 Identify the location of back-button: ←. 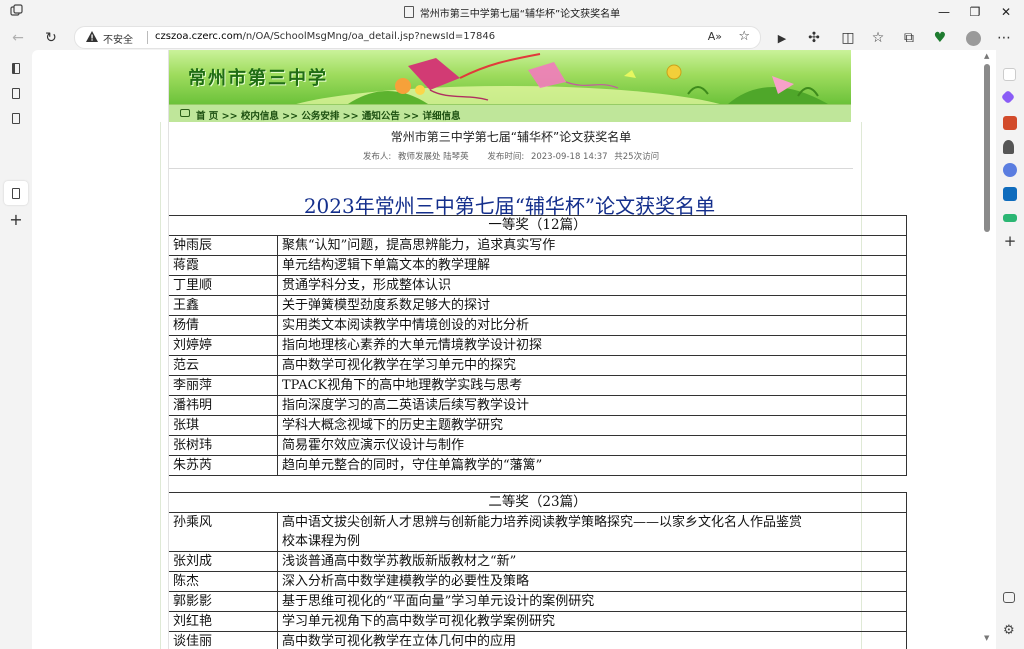
(18, 38).